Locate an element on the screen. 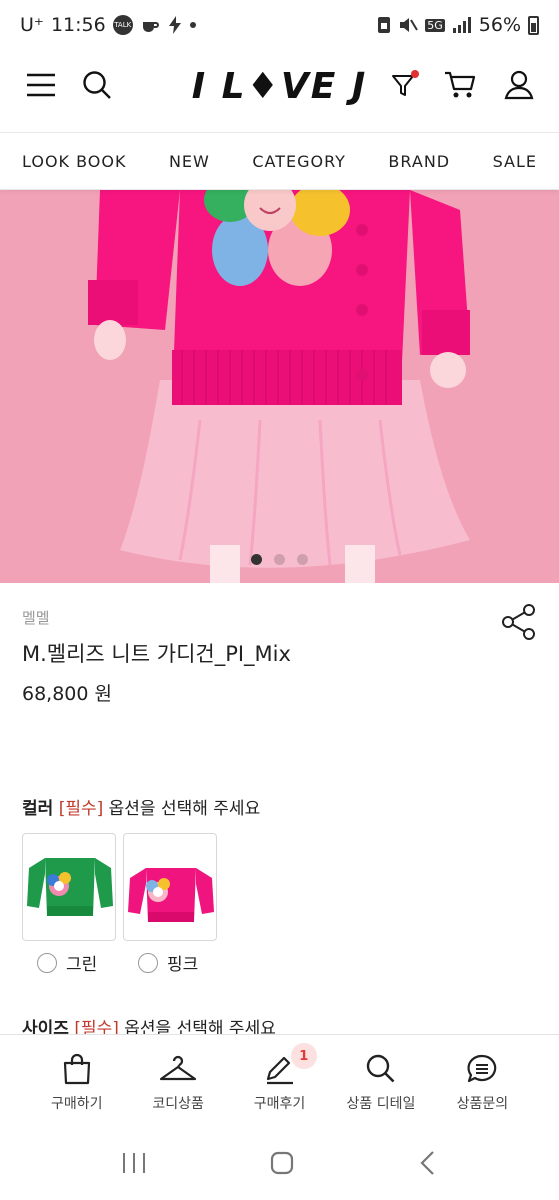 This screenshot has height=1200, width=559. nav-category: CATEGORY is located at coordinates (299, 161).